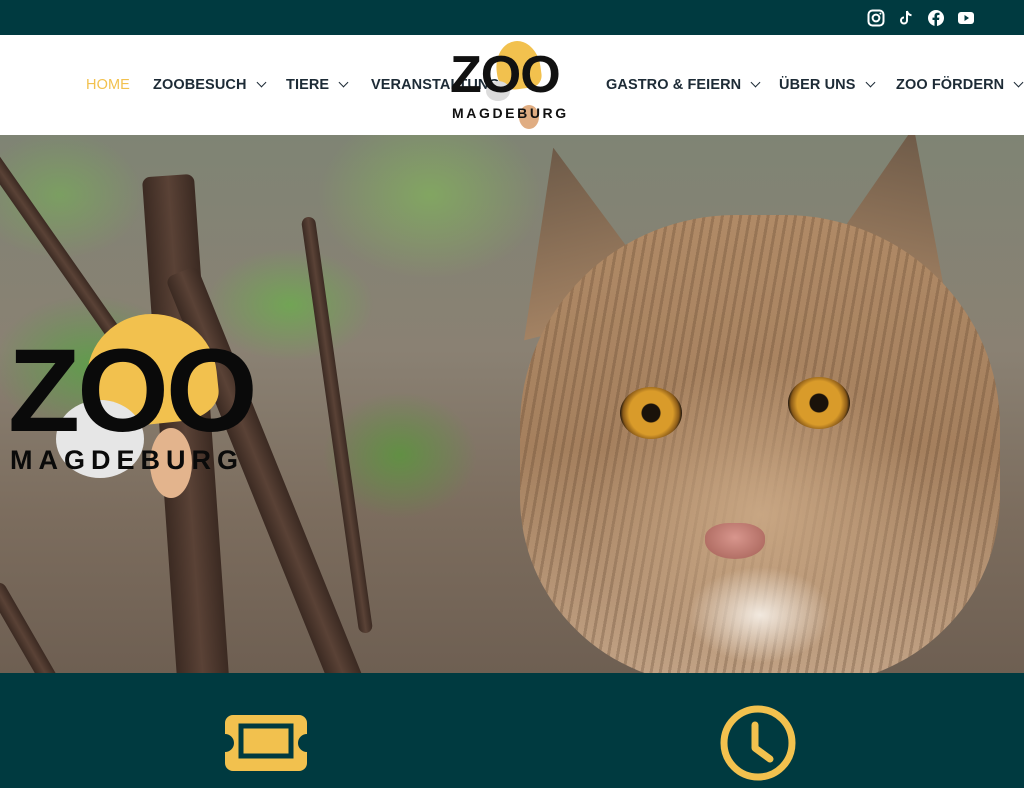  Describe the element at coordinates (936, 18) in the screenshot. I see `facebook-icon` at that location.